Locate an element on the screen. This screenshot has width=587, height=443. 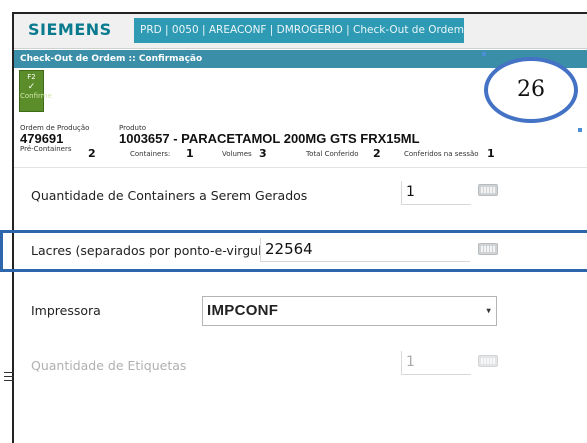
total-label: Total Conferido is located at coordinates (332, 154).